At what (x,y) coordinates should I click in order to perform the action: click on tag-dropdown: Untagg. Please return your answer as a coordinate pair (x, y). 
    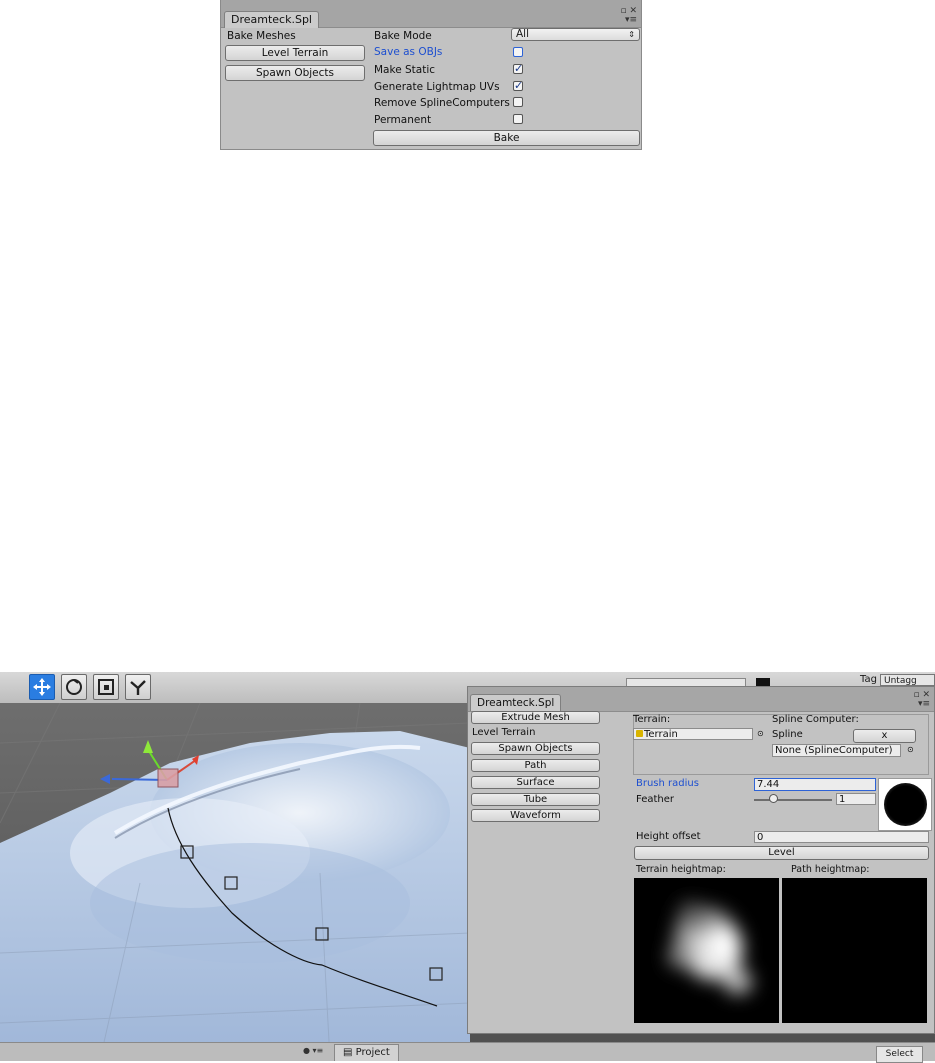
    Looking at the image, I should click on (907, 680).